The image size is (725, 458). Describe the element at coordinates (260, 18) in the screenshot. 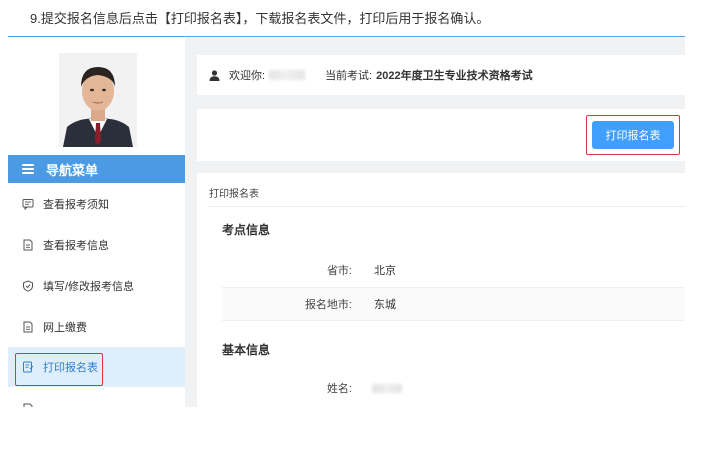

I see `instruction-text: 9.提交报名信息后点击【打印报名表】，下载报名表文件，打印后用于报名确认。` at that location.